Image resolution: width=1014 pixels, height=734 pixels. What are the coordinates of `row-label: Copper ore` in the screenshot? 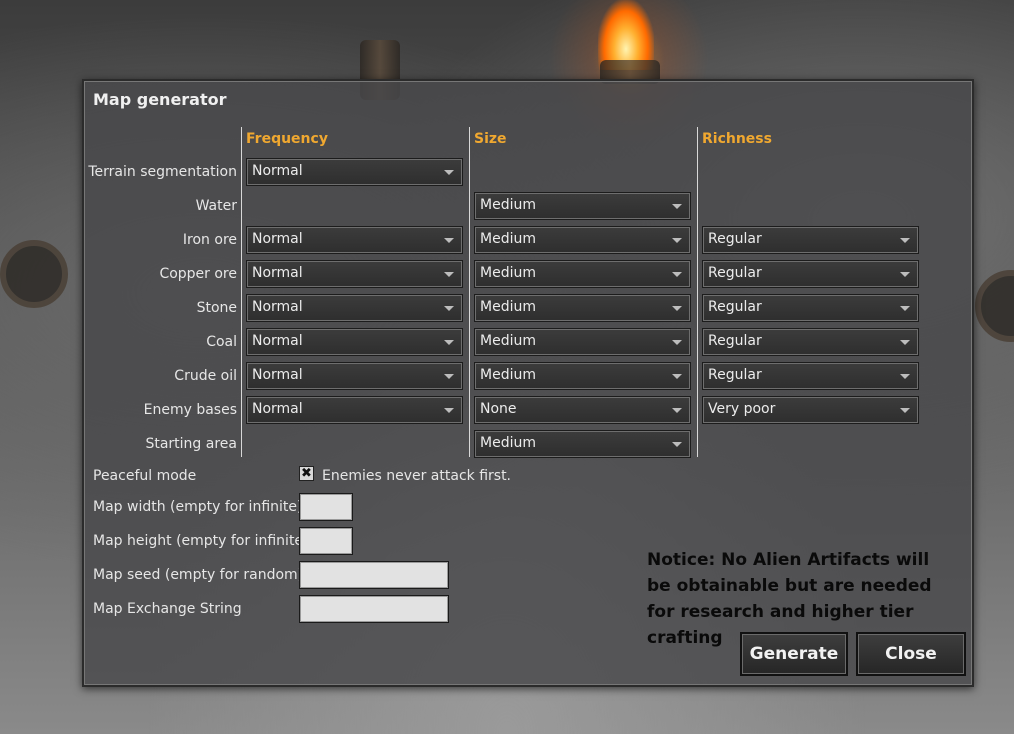 It's located at (198, 274).